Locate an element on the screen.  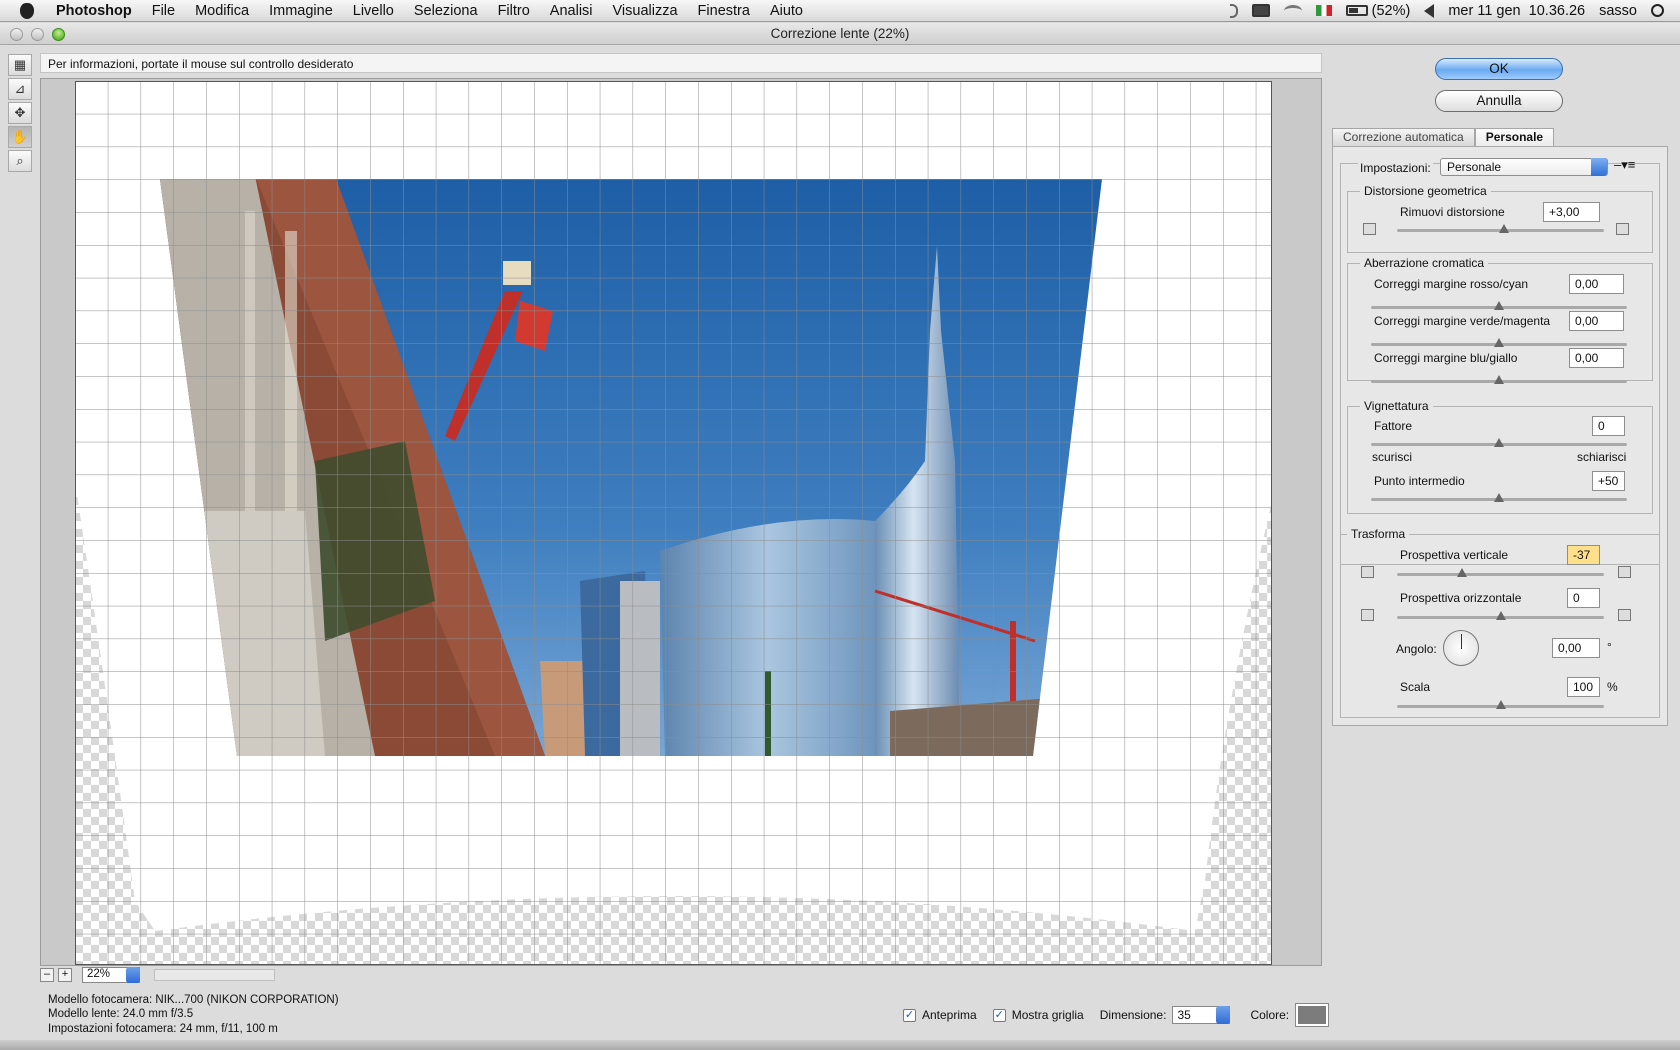
menu-aiuto: Aiuto is located at coordinates (786, 11).